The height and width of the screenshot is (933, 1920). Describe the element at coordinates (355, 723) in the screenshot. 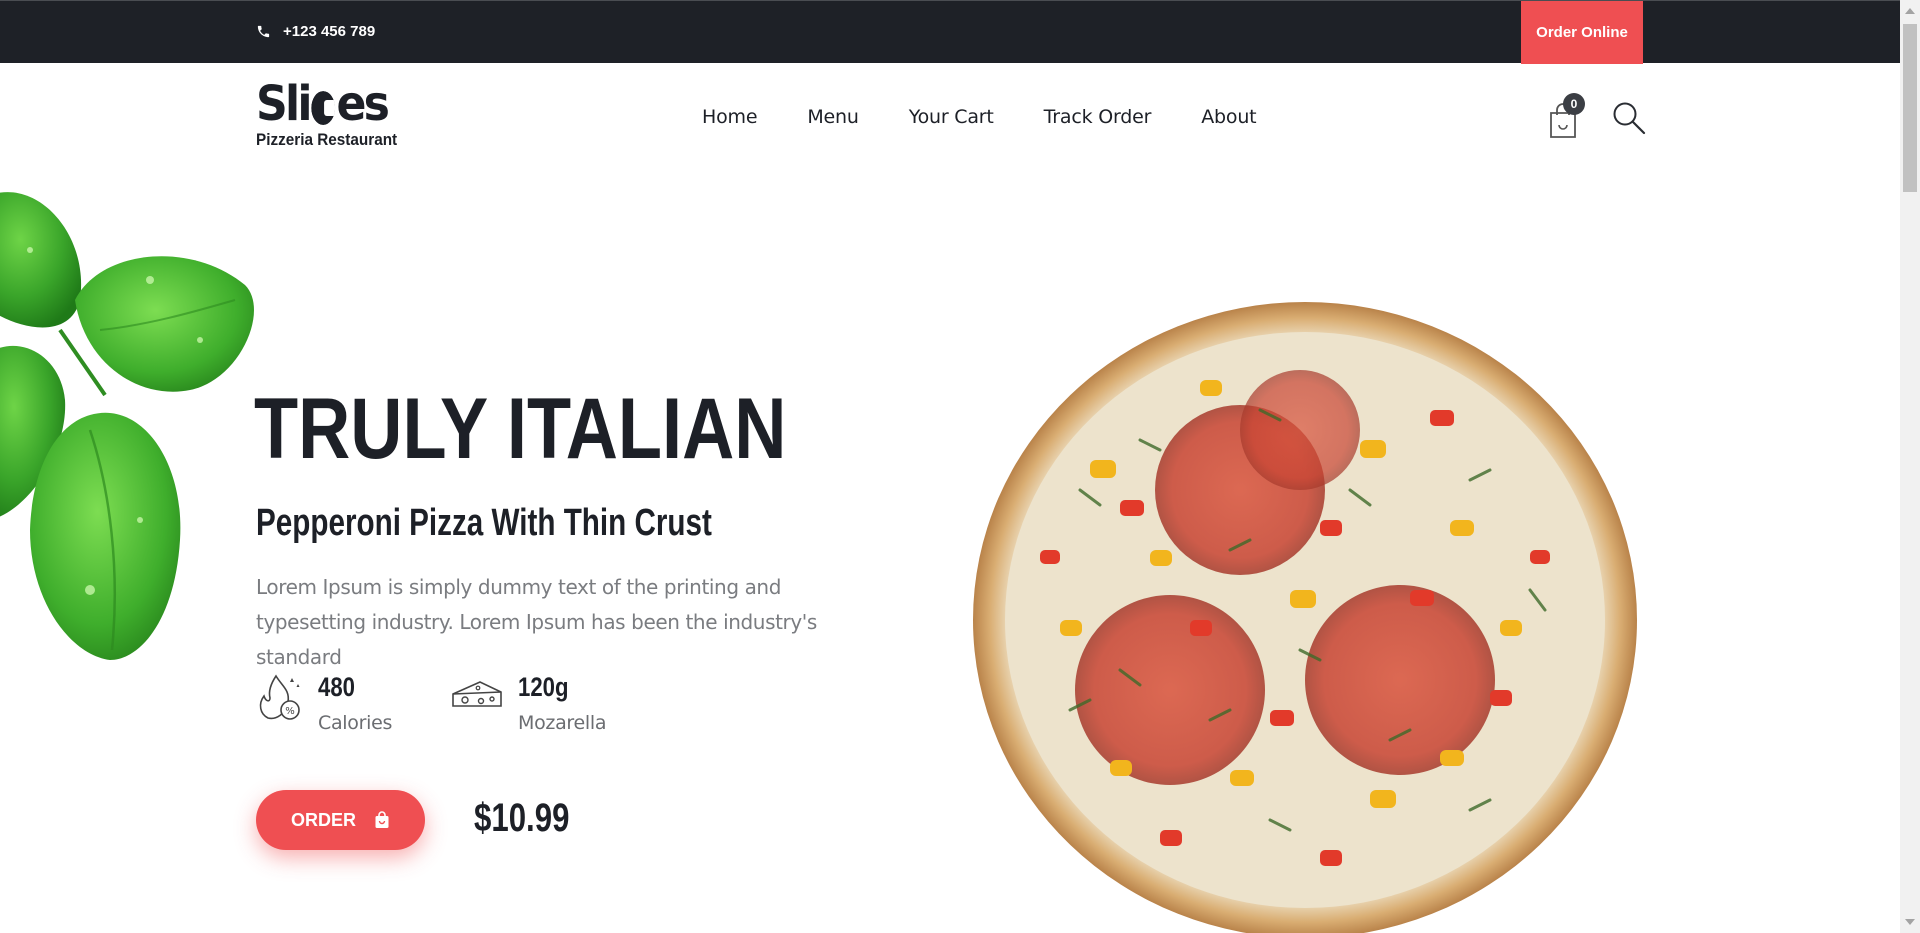

I see `calories-label: Calories` at that location.